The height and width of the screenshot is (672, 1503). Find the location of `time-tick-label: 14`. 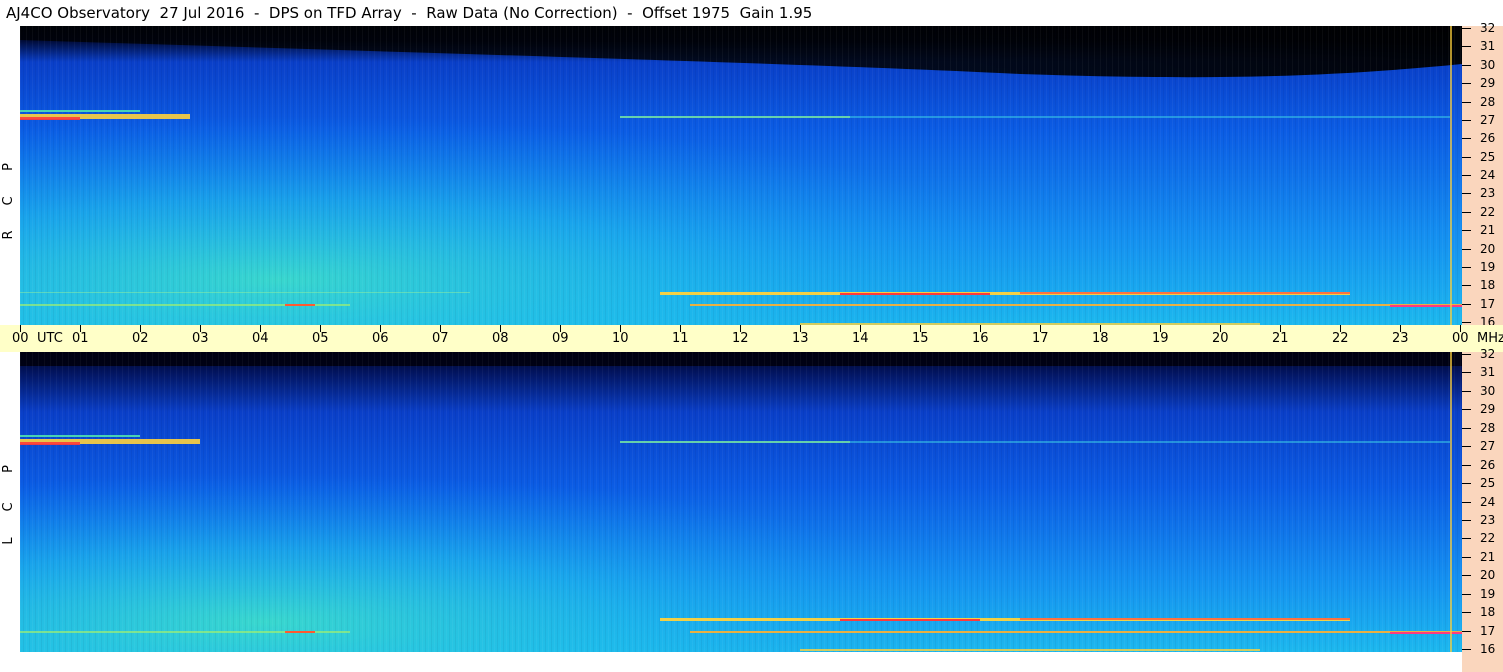

time-tick-label: 14 is located at coordinates (860, 338).